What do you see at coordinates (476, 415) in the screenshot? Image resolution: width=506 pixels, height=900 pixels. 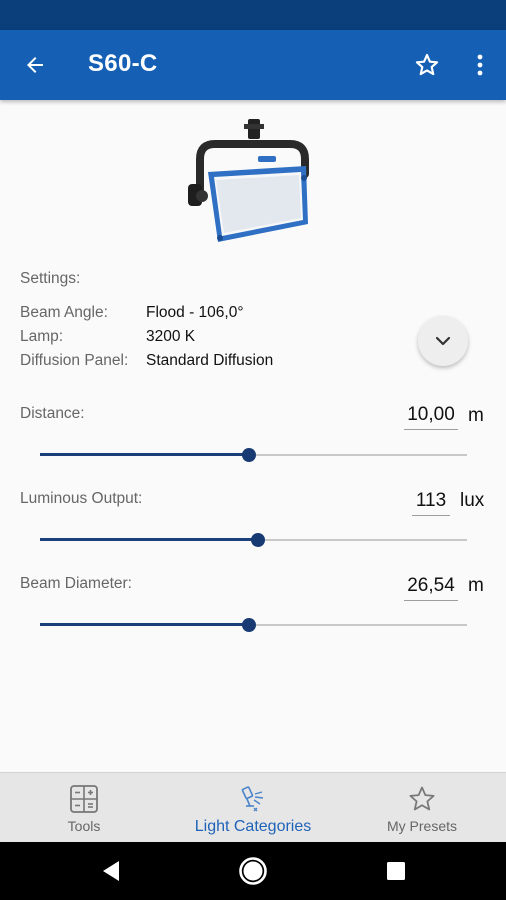 I see `distance-unit: m` at bounding box center [476, 415].